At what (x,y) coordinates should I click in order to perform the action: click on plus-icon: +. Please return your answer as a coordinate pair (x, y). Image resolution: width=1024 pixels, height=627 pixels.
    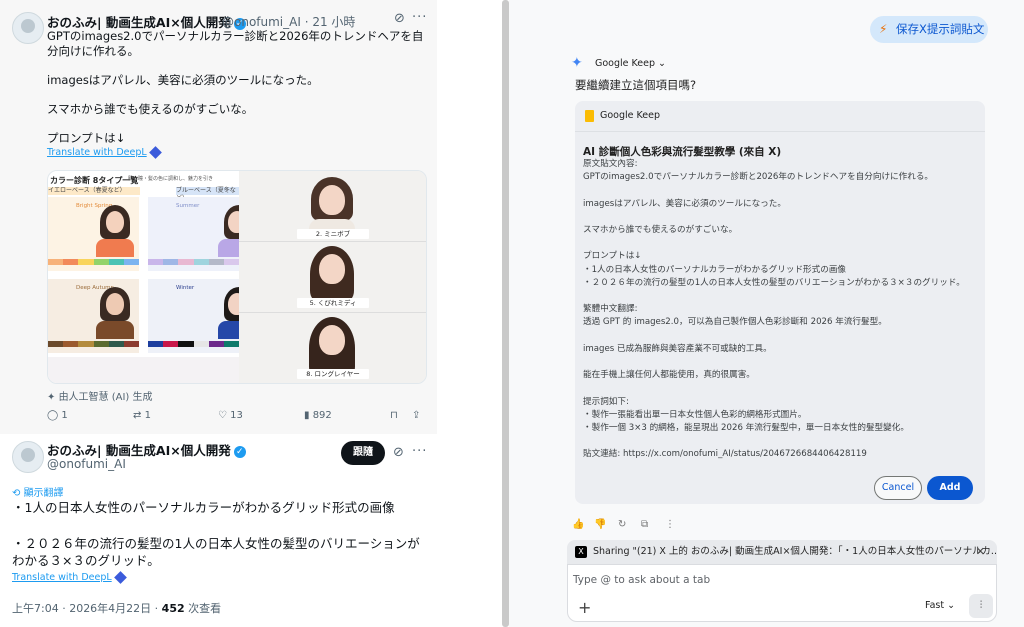
    Looking at the image, I should click on (584, 607).